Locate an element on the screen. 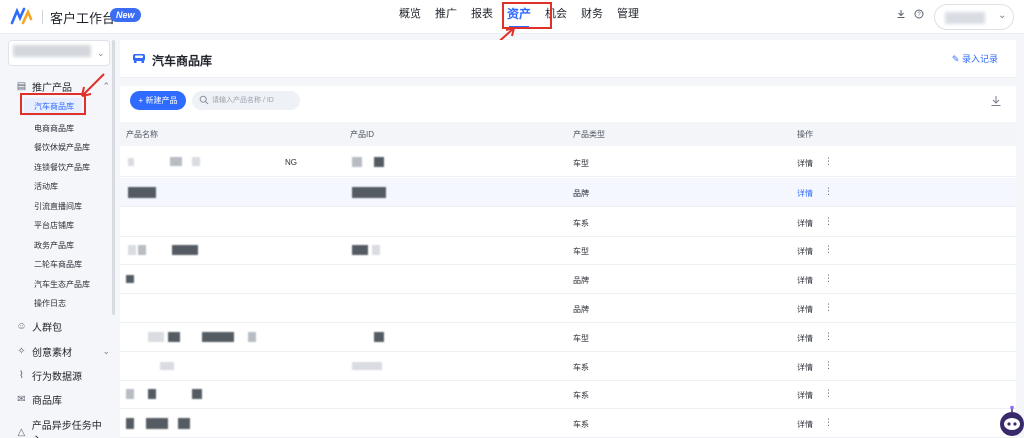 This screenshot has height=438, width=1024. nav-manage: 管理 is located at coordinates (628, 17).